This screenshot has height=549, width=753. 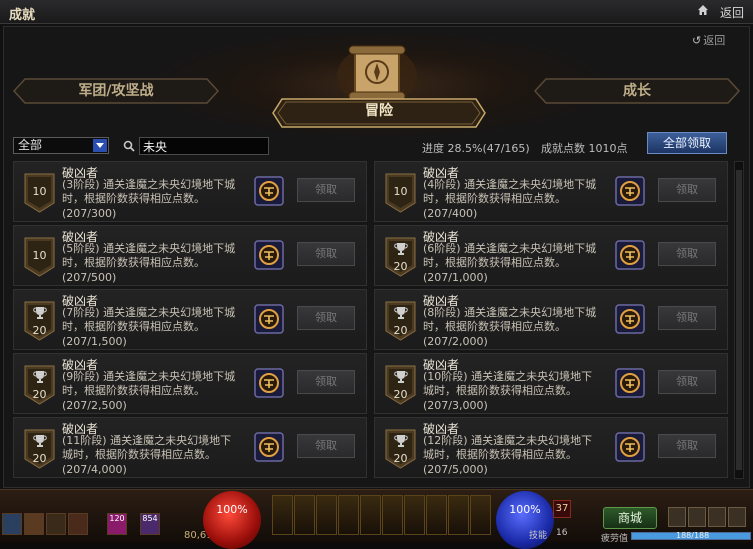 I want to click on tab-growth: 成长, so click(x=637, y=91).